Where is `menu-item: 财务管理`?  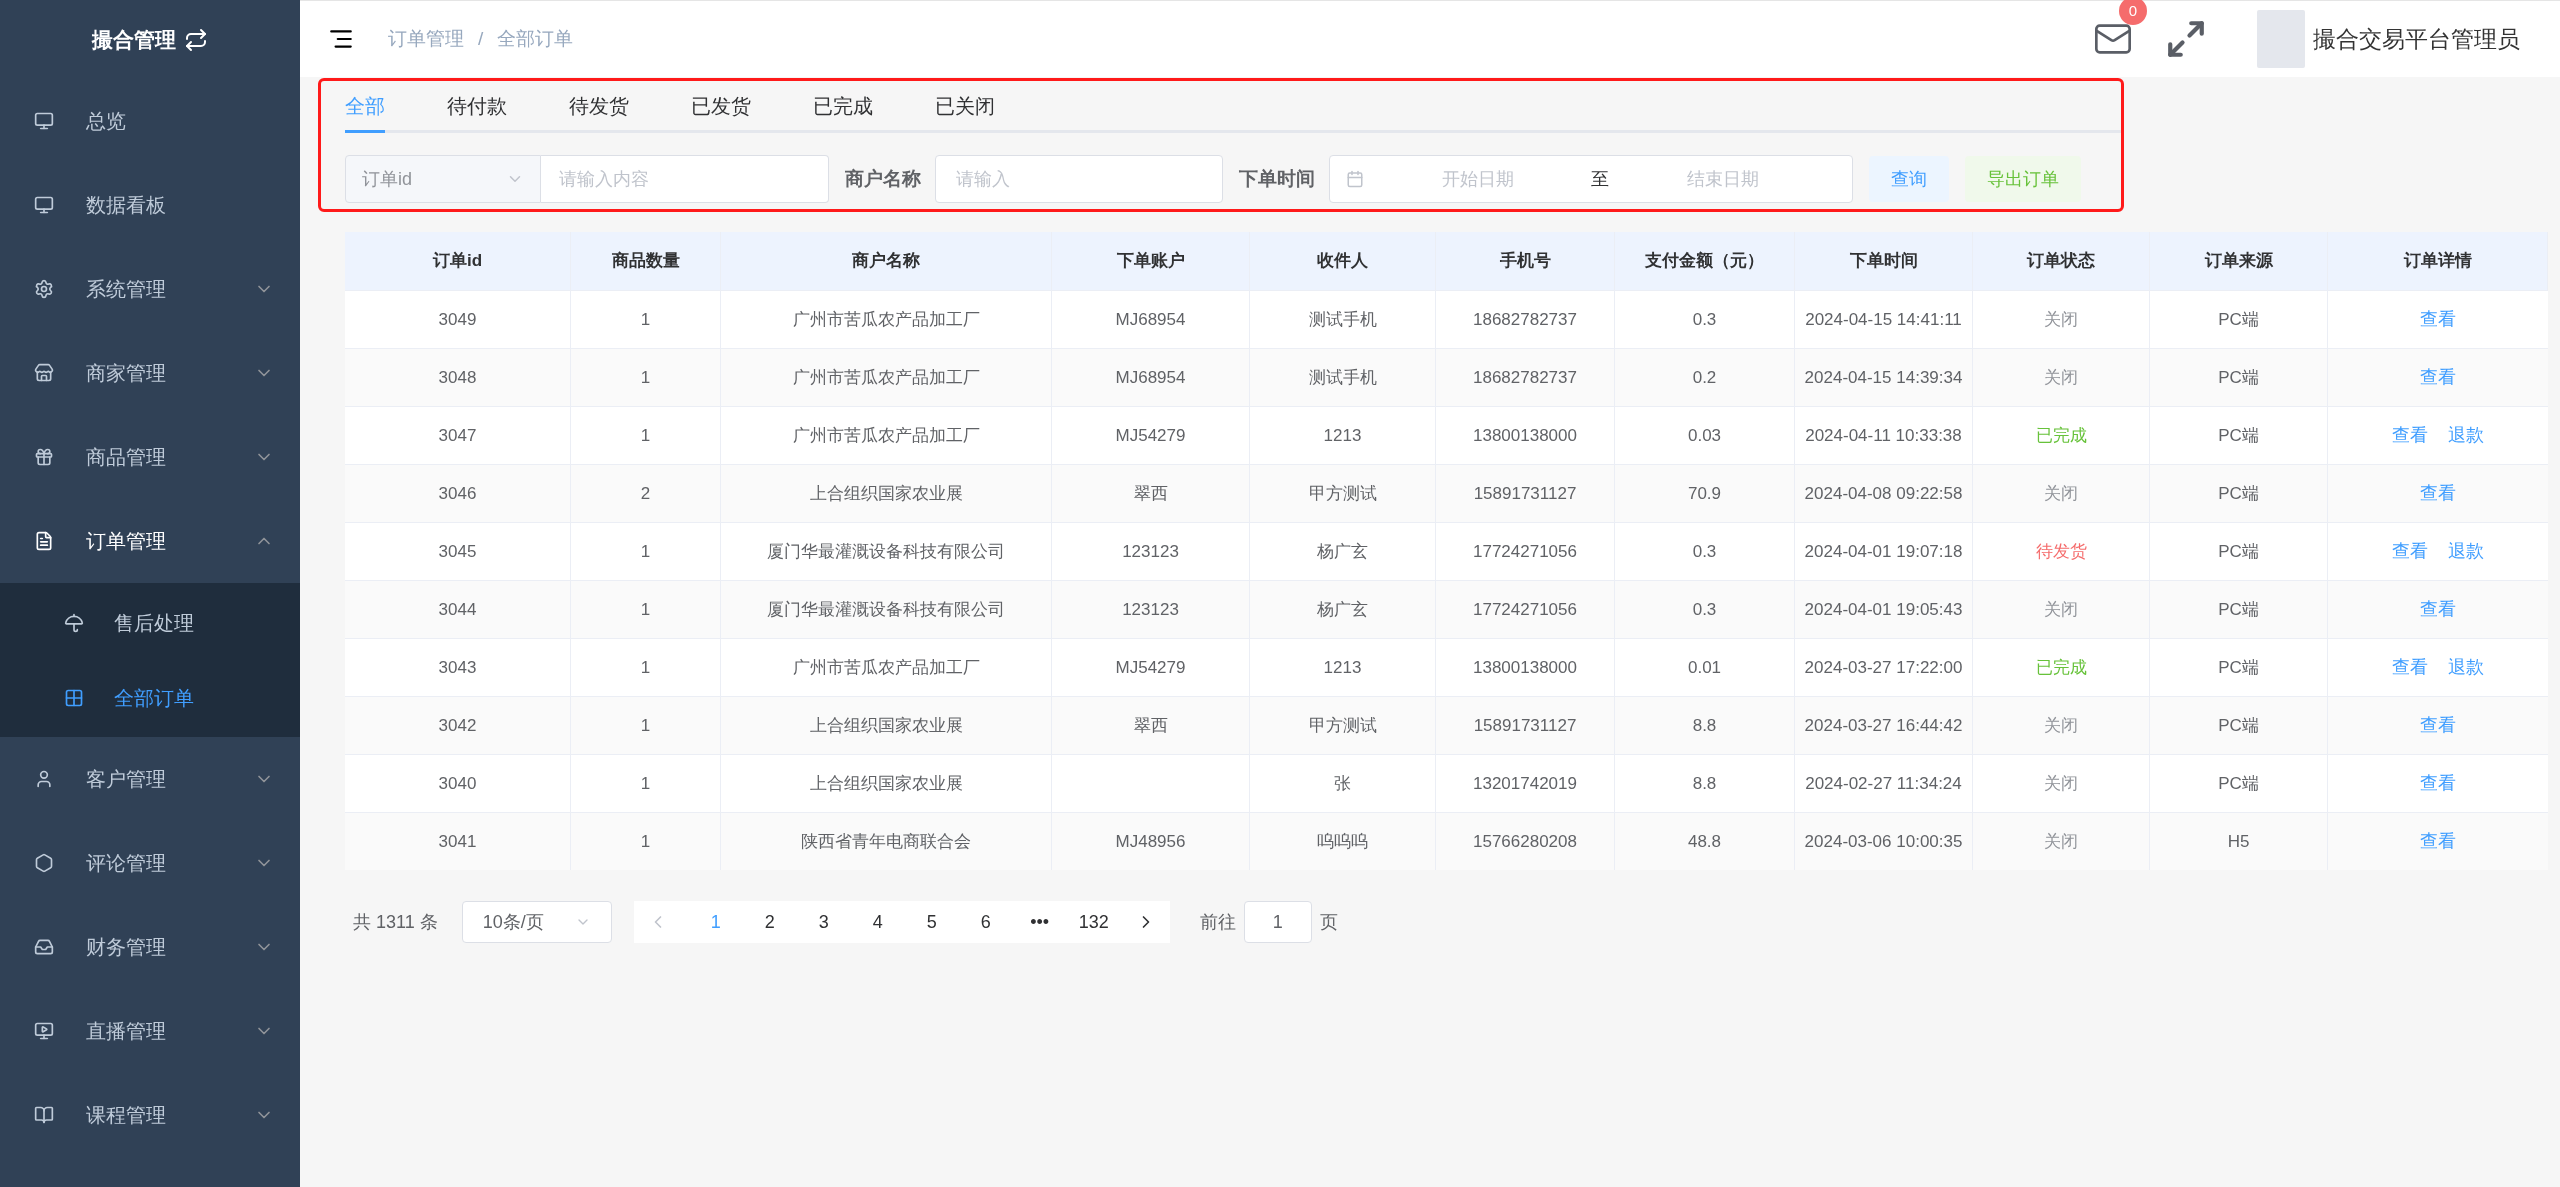
menu-item: 财务管理 is located at coordinates (150, 947).